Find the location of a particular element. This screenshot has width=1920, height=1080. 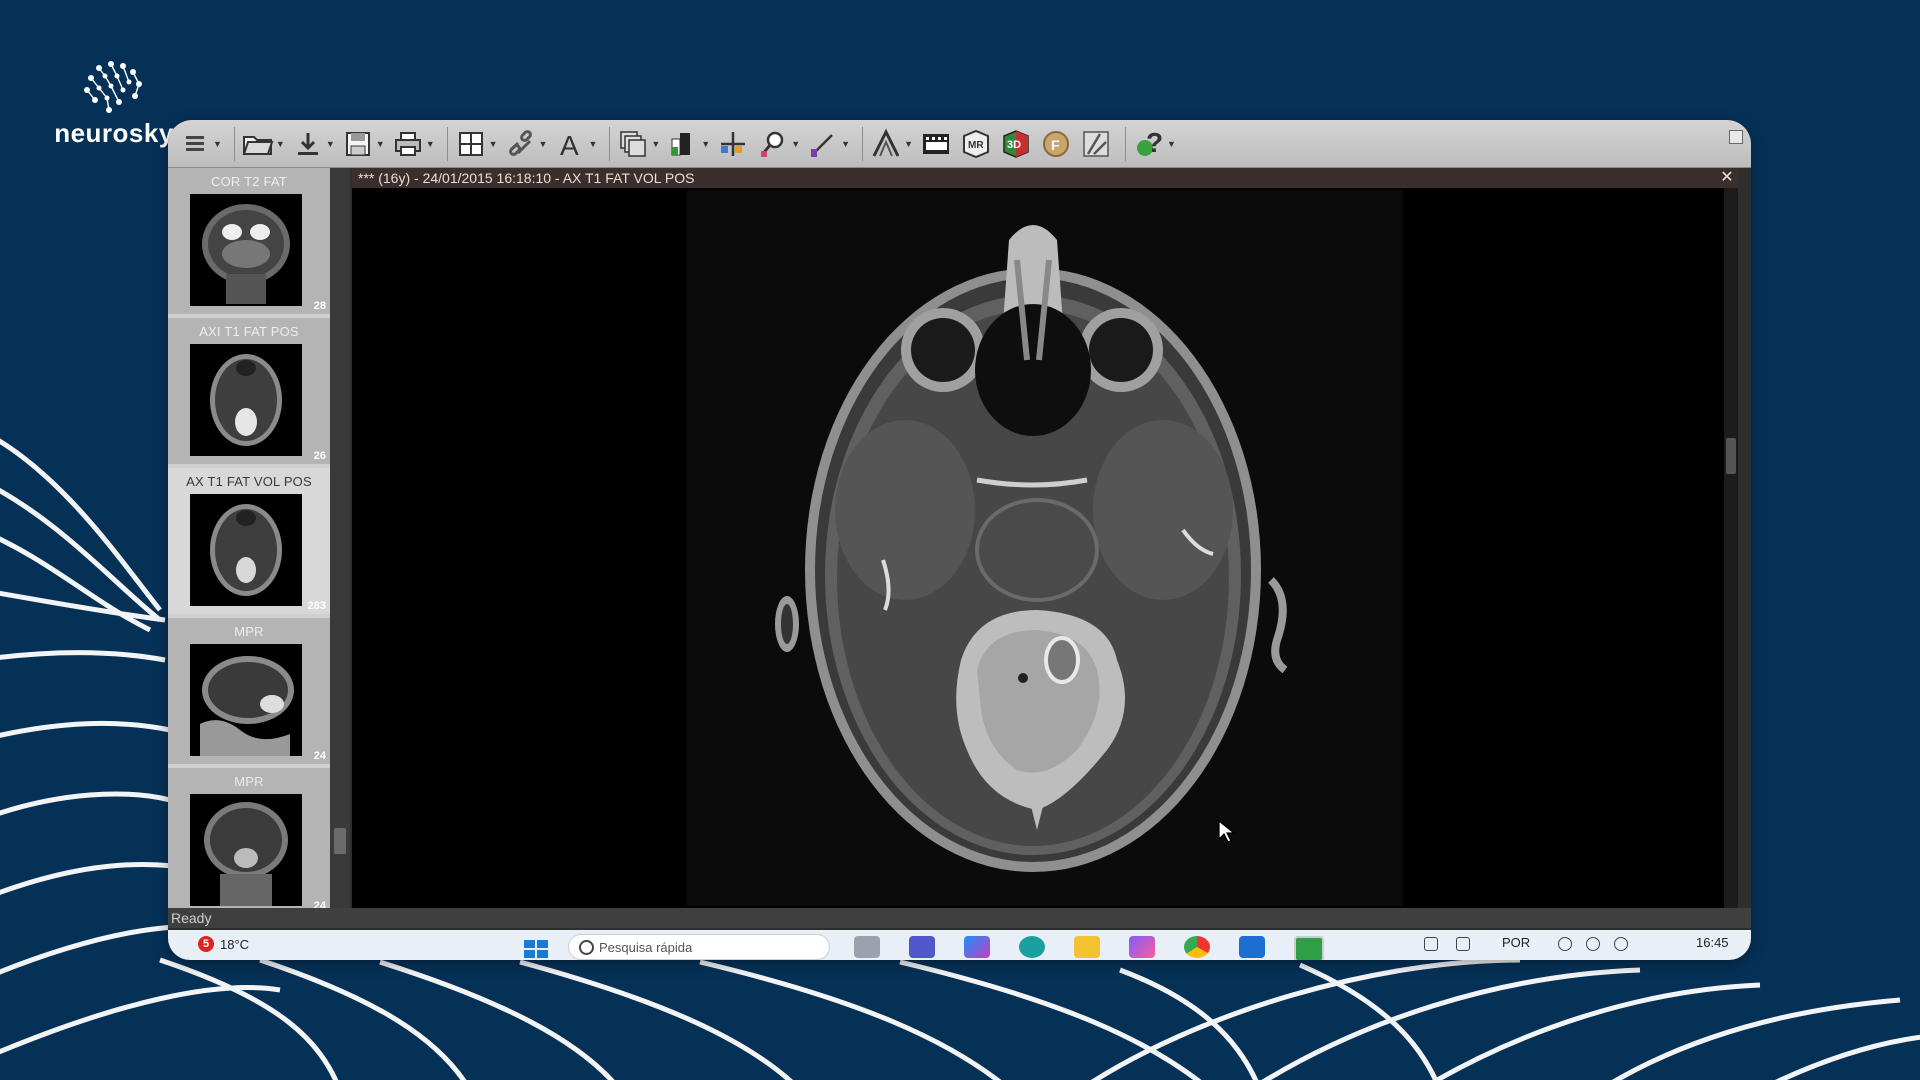

system-tray is located at coordinates (1456, 944).